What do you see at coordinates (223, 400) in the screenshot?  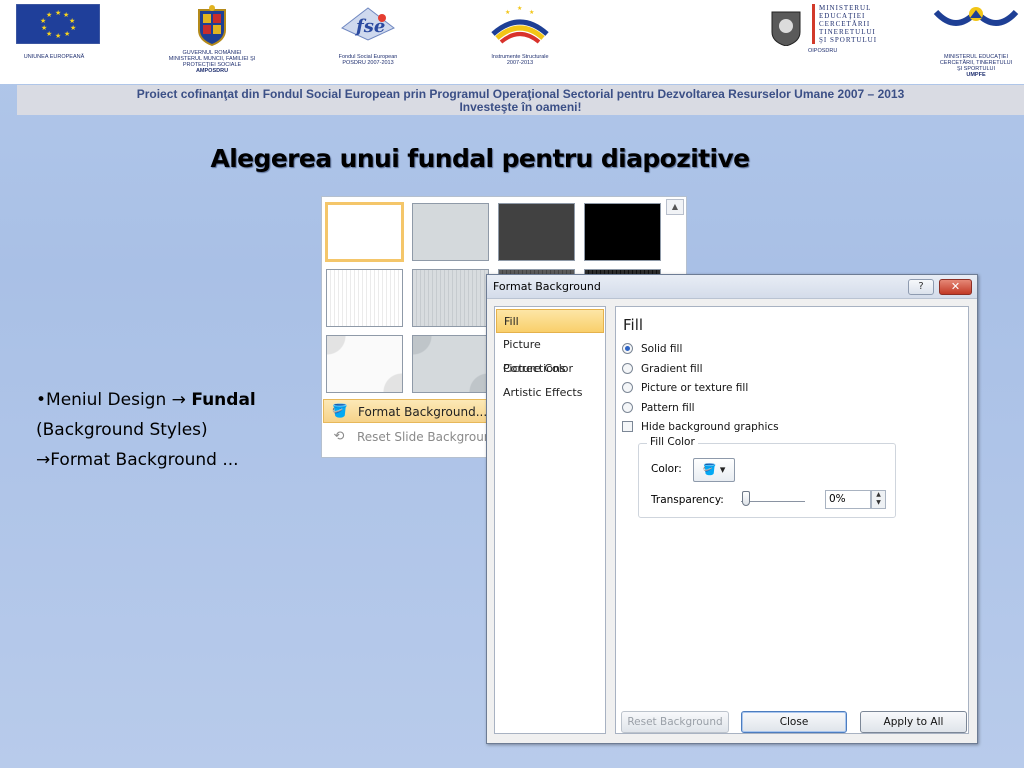 I see `bullet-bold: Fundal` at bounding box center [223, 400].